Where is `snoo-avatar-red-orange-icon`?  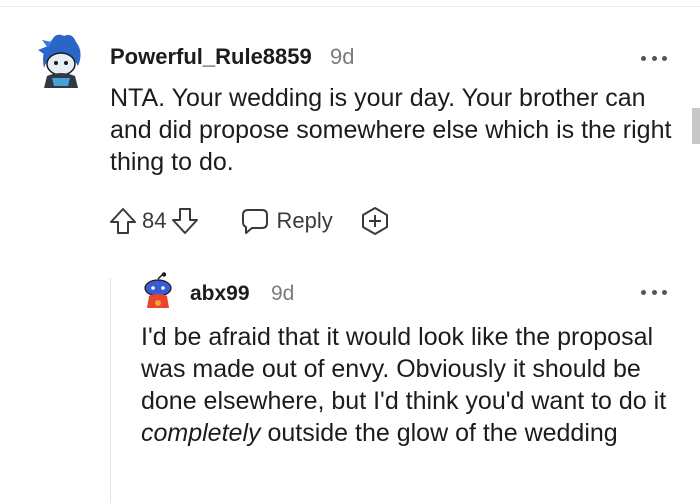
snoo-avatar-red-orange-icon is located at coordinates (158, 290).